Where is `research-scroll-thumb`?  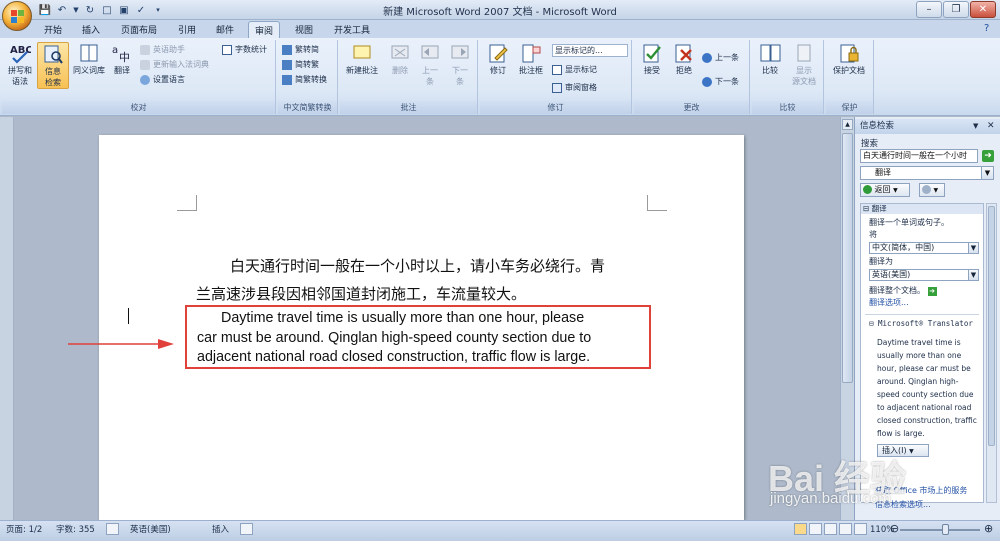
research-scroll-thumb is located at coordinates (991, 326).